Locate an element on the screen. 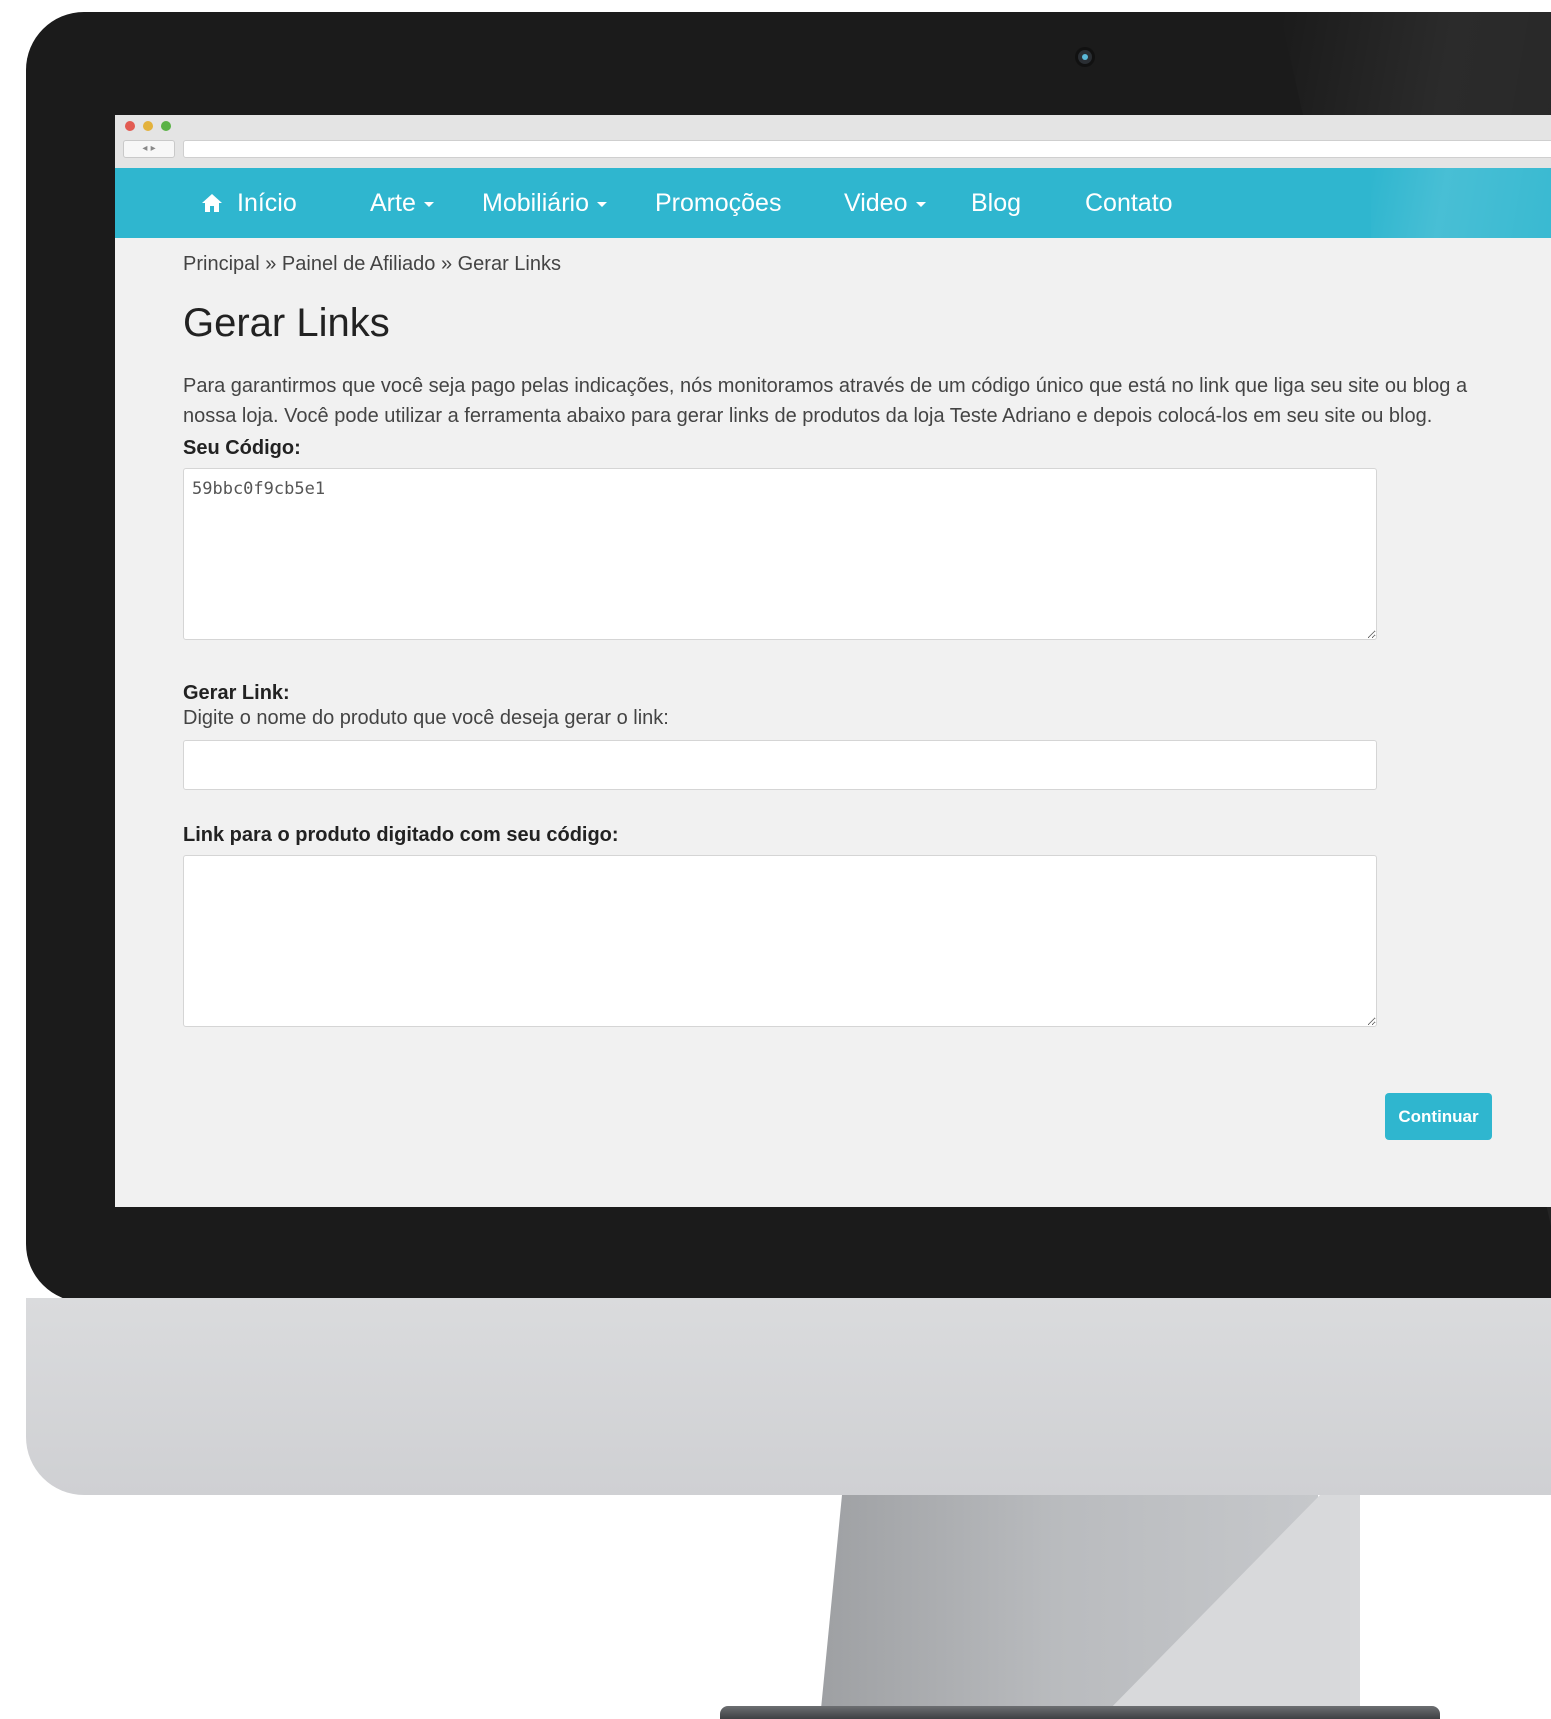  nav-item-contato: Contato is located at coordinates (1129, 203).